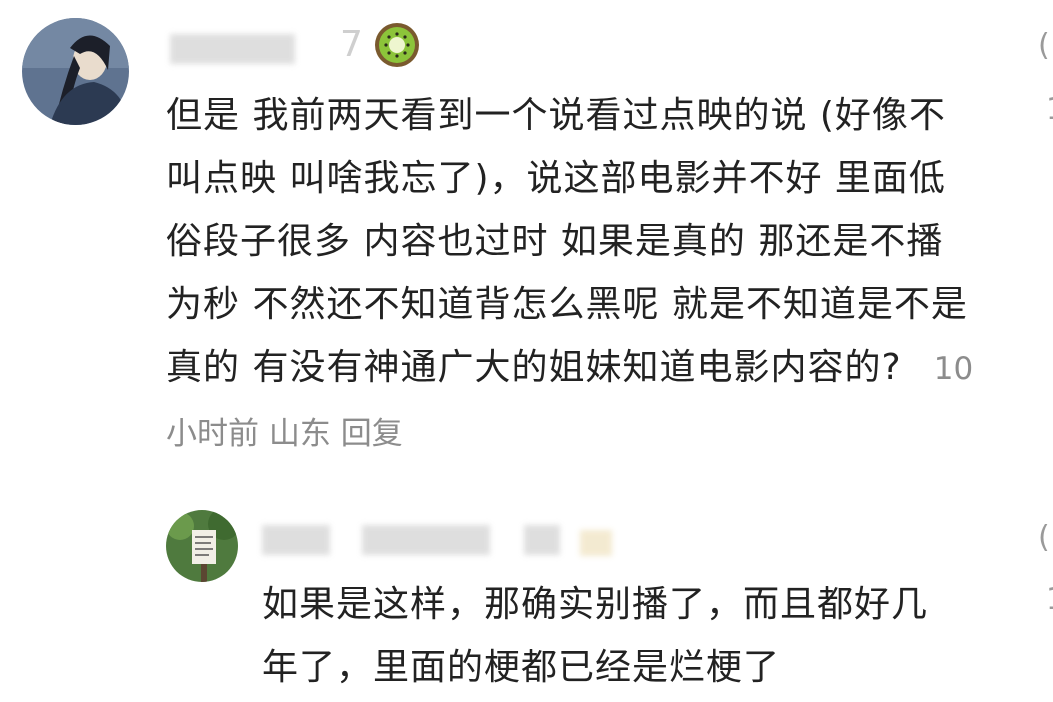  I want to click on kiwi-icon, so click(397, 45).